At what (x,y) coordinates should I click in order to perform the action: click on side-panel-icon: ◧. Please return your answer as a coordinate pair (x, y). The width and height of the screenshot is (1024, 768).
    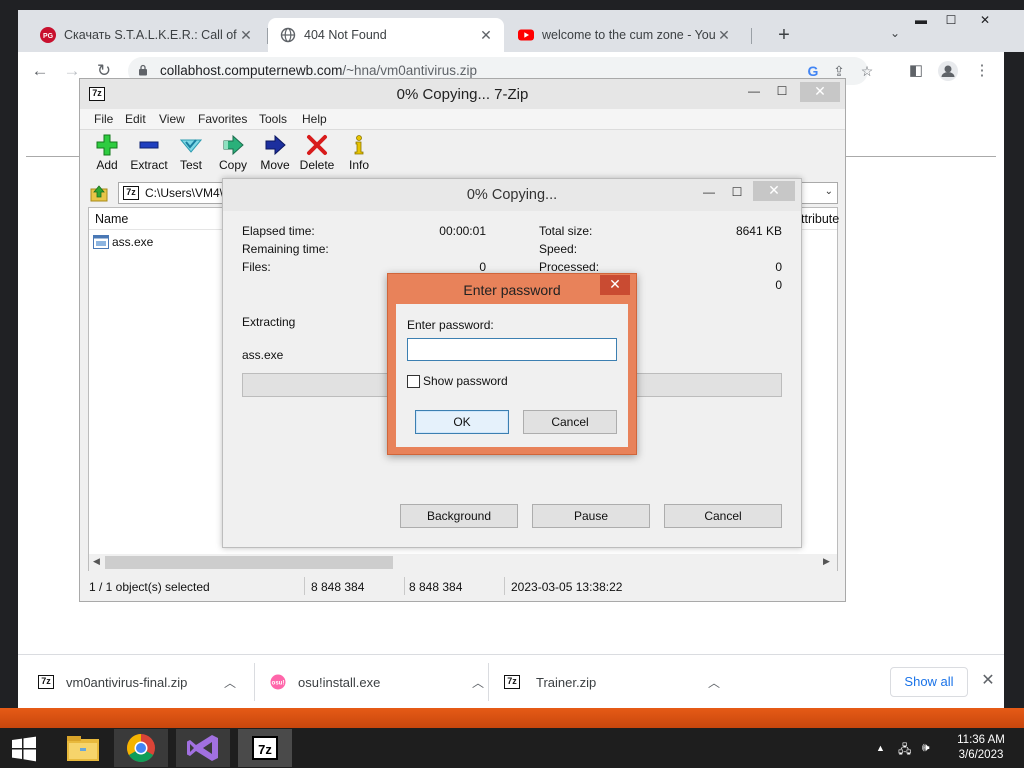
    Looking at the image, I should click on (916, 71).